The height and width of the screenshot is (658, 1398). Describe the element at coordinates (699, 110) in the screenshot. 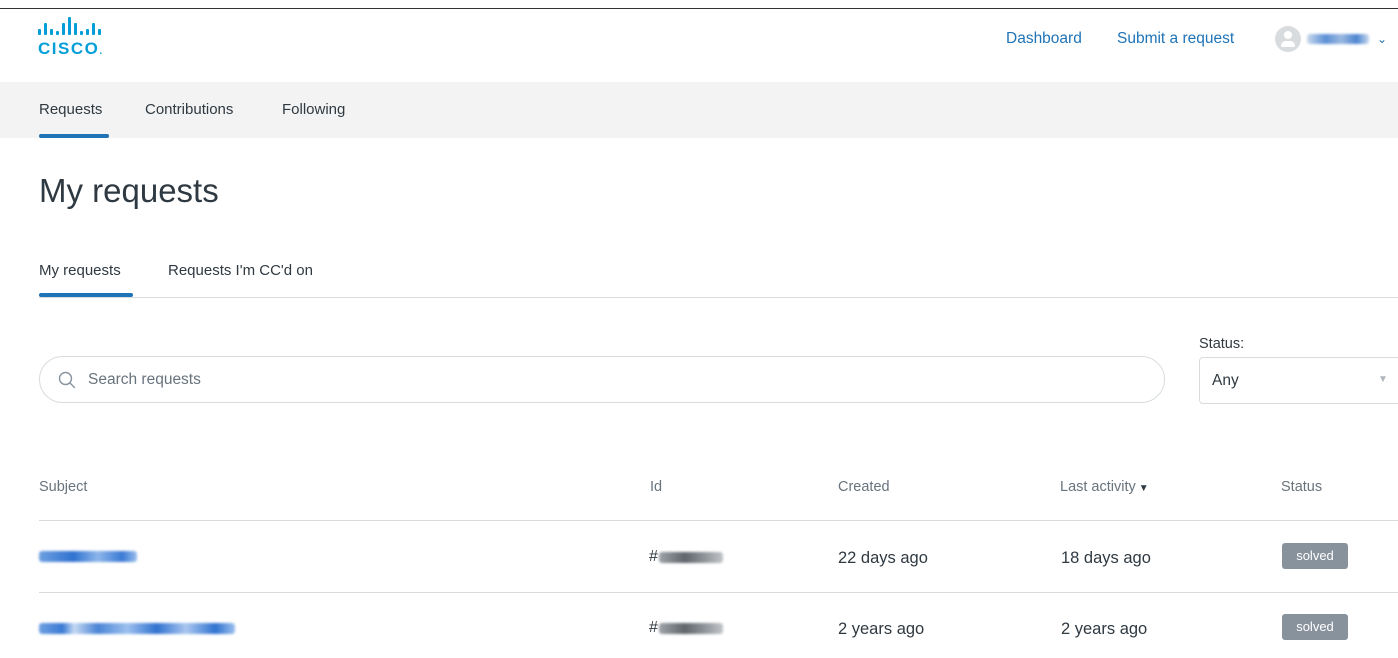

I see `profile-subnav: Requests Contributions Following` at that location.